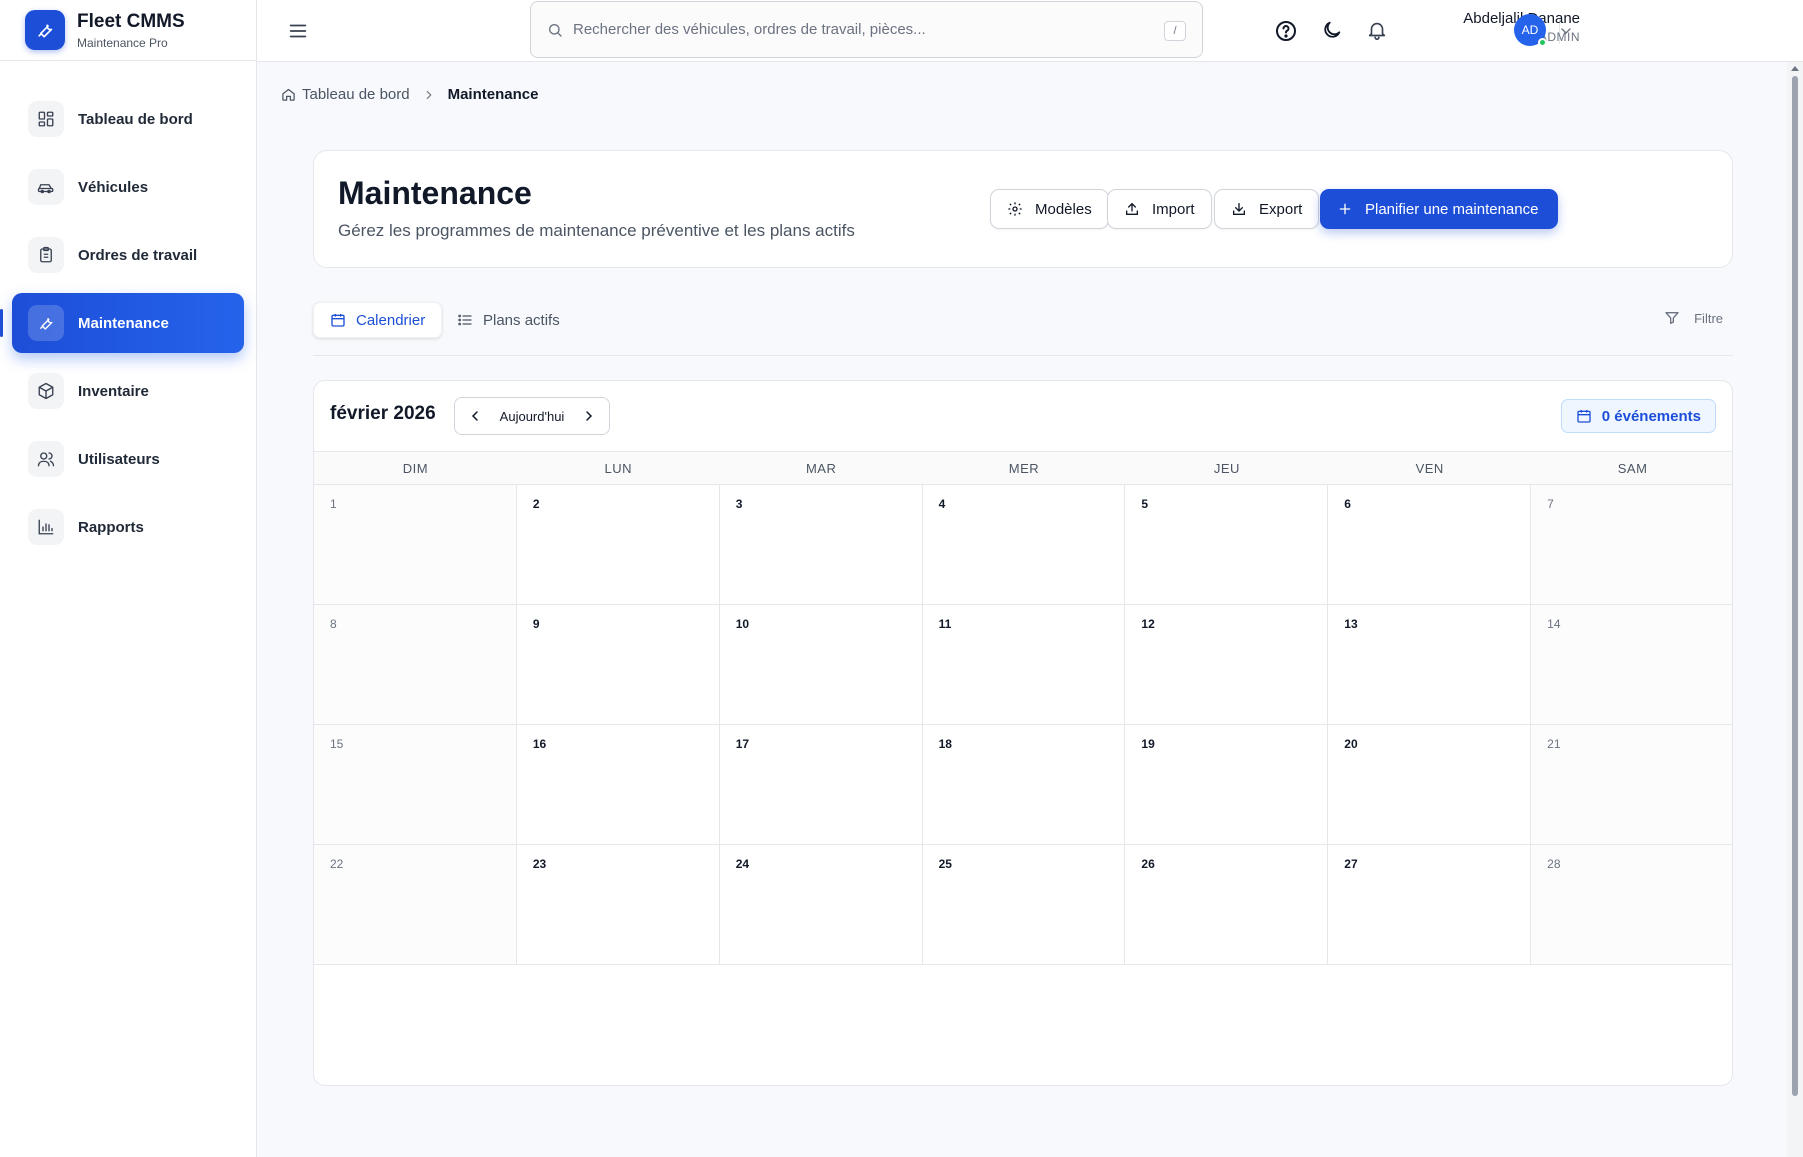 This screenshot has height=1157, width=1803. Describe the element at coordinates (1378, 31) in the screenshot. I see `bell-icon` at that location.